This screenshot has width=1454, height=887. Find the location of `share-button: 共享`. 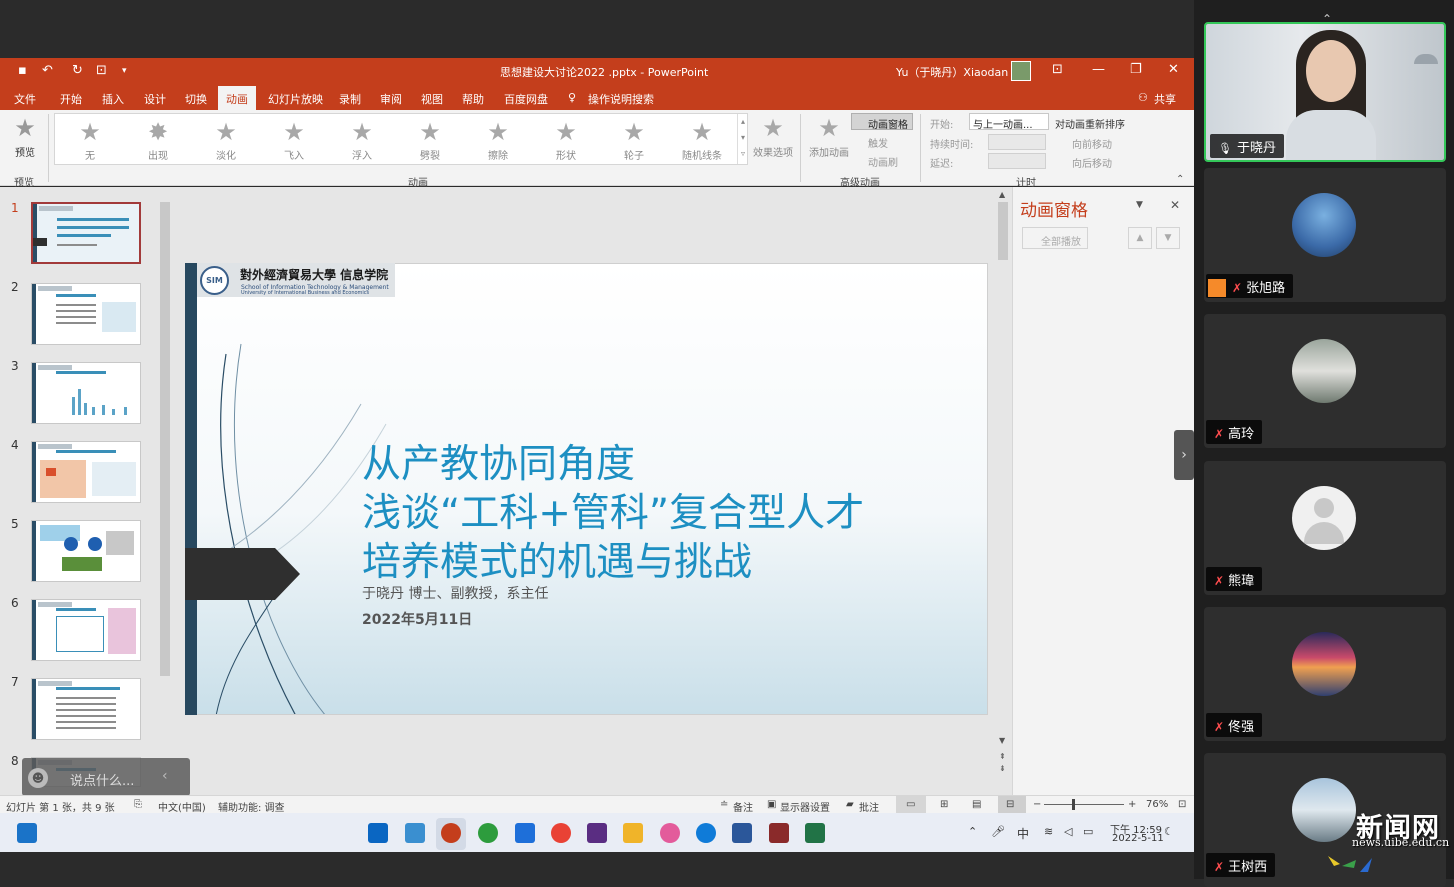

share-button: 共享 is located at coordinates (1165, 99).